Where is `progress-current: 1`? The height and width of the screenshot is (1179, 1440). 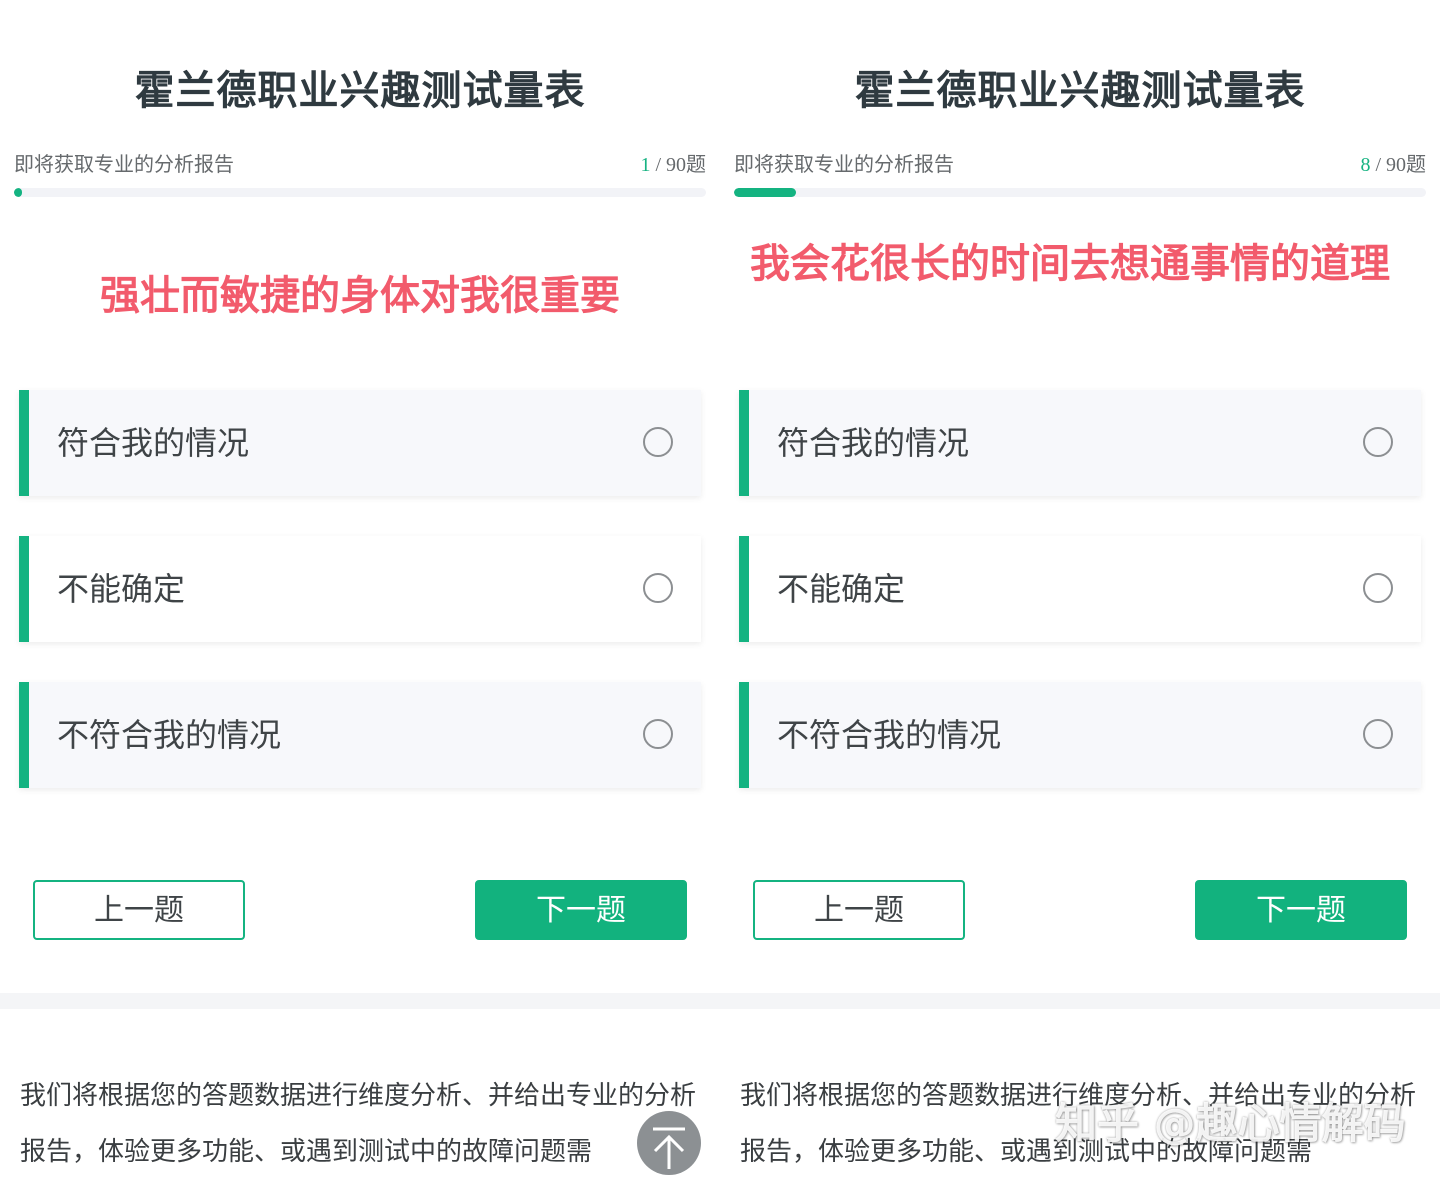
progress-current: 1 is located at coordinates (645, 165).